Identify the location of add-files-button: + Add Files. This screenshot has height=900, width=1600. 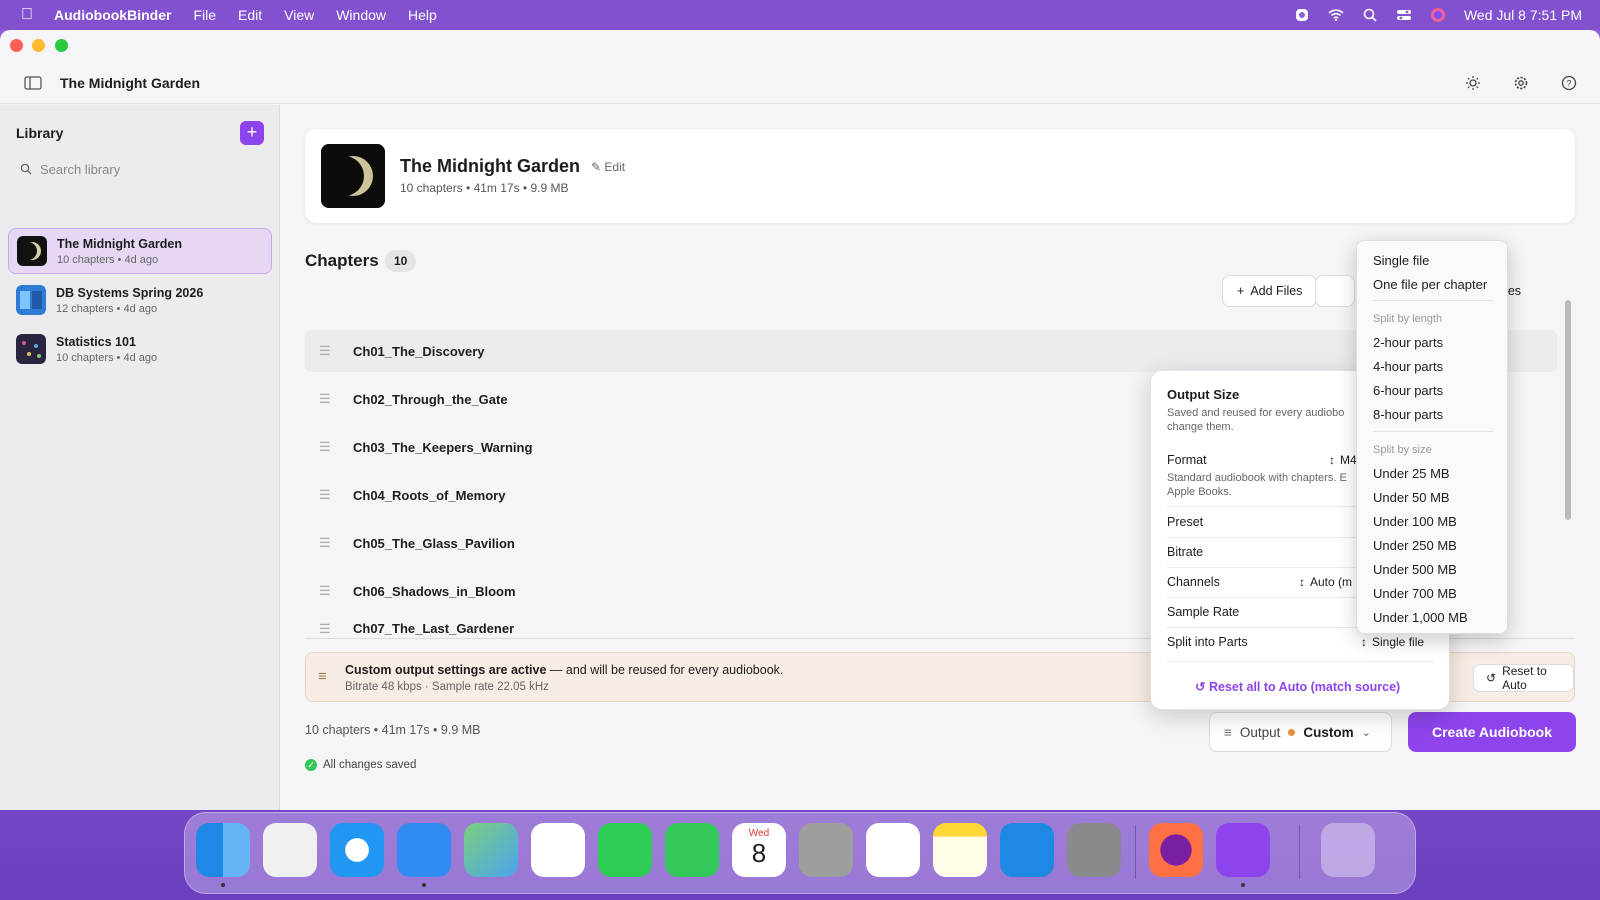
(1270, 291).